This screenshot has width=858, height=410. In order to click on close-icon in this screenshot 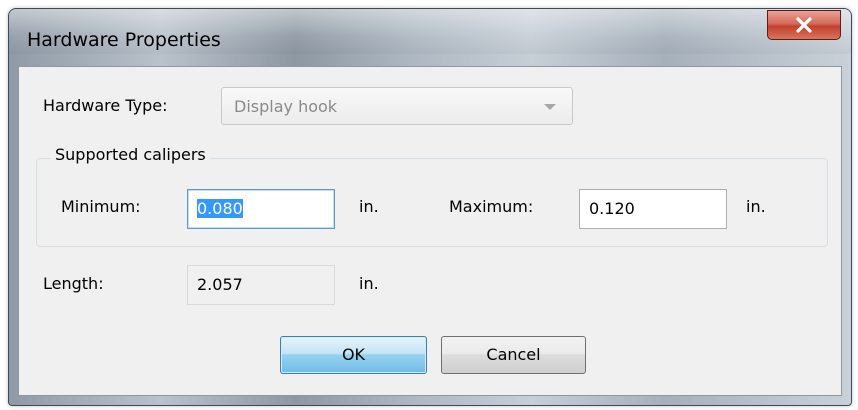, I will do `click(804, 25)`.